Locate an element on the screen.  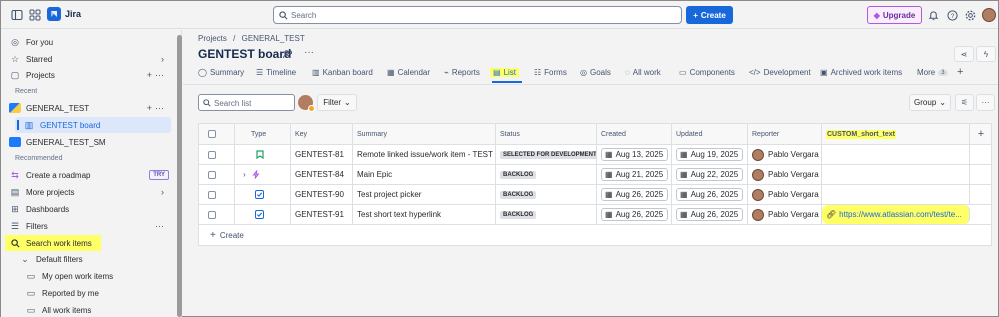
column-header-status: Status is located at coordinates (546, 134).